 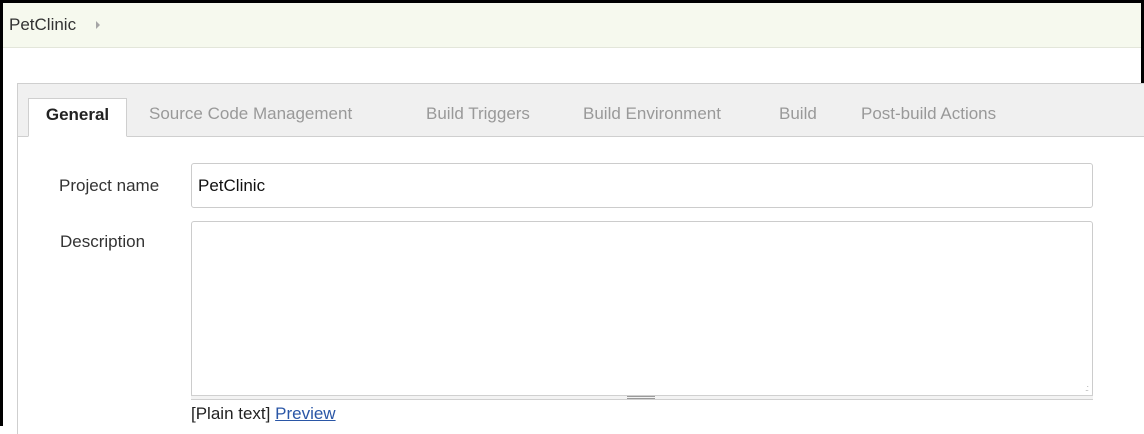 I want to click on resize-grip-icon: .:, so click(x=1087, y=388).